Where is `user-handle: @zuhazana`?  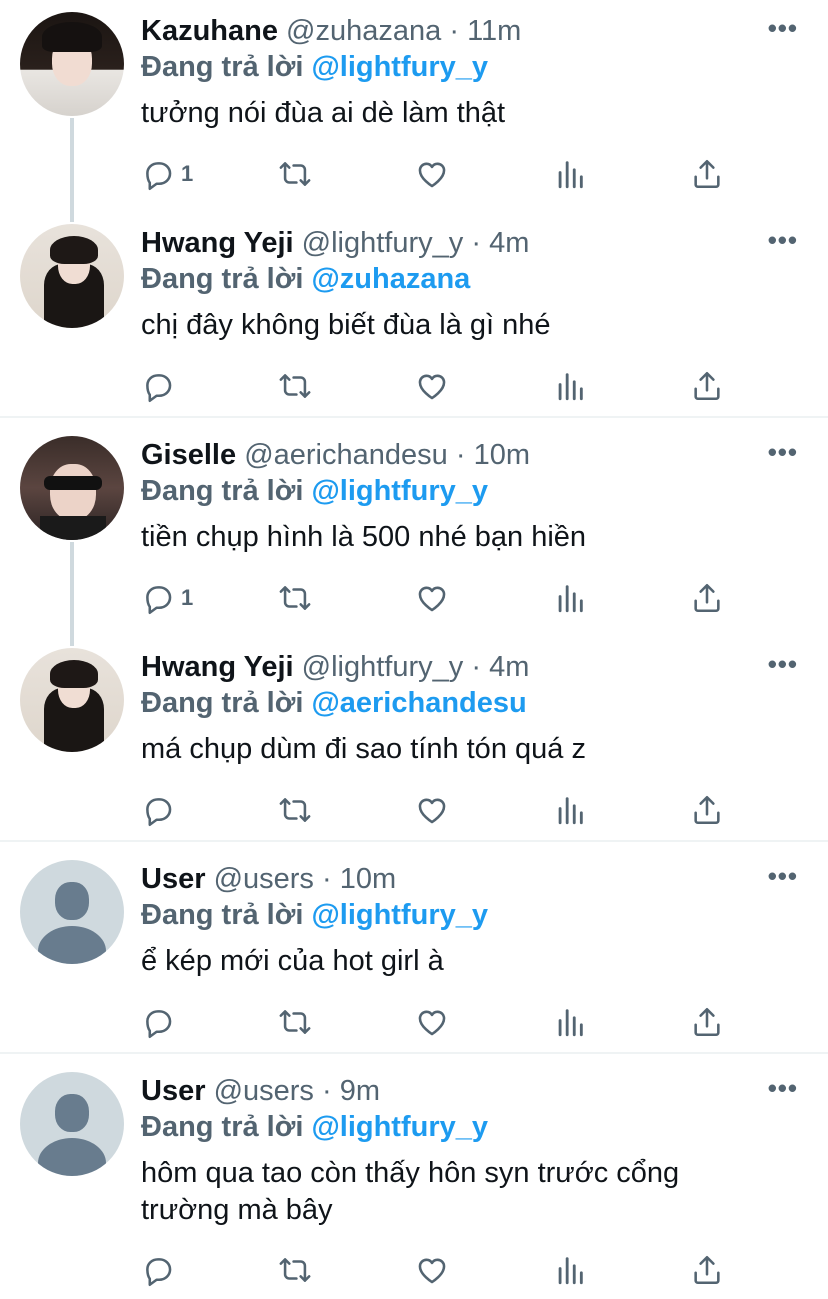
user-handle: @zuhazana is located at coordinates (363, 31).